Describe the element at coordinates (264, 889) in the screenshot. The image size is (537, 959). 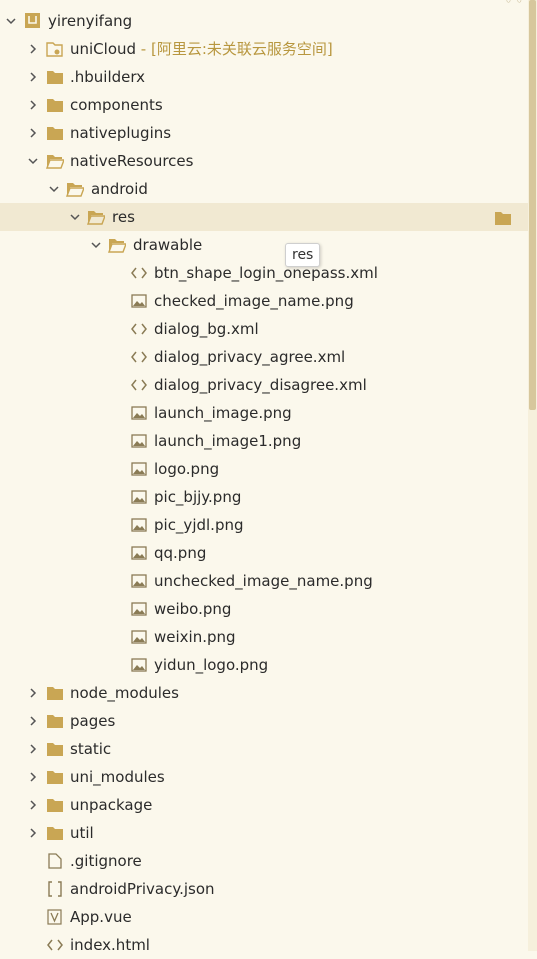
I see `tree-row-file: androidPrivacy.json` at that location.